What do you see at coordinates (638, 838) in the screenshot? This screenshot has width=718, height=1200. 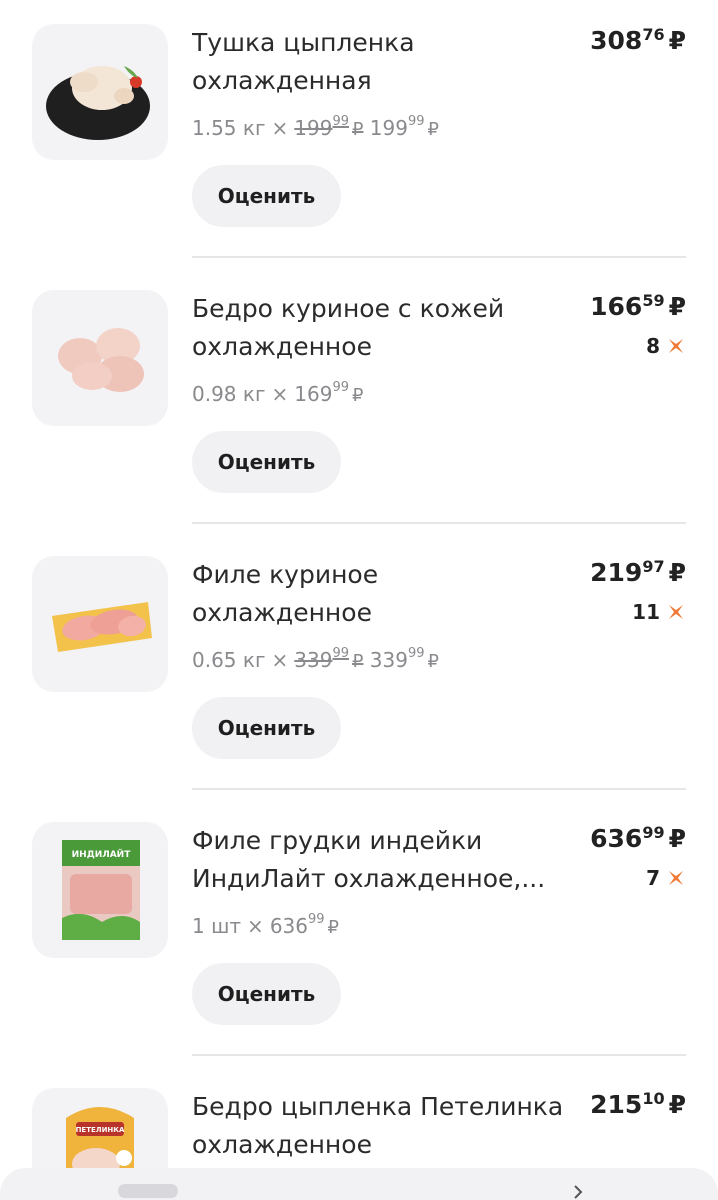 I see `total-price: 63699 ₽` at bounding box center [638, 838].